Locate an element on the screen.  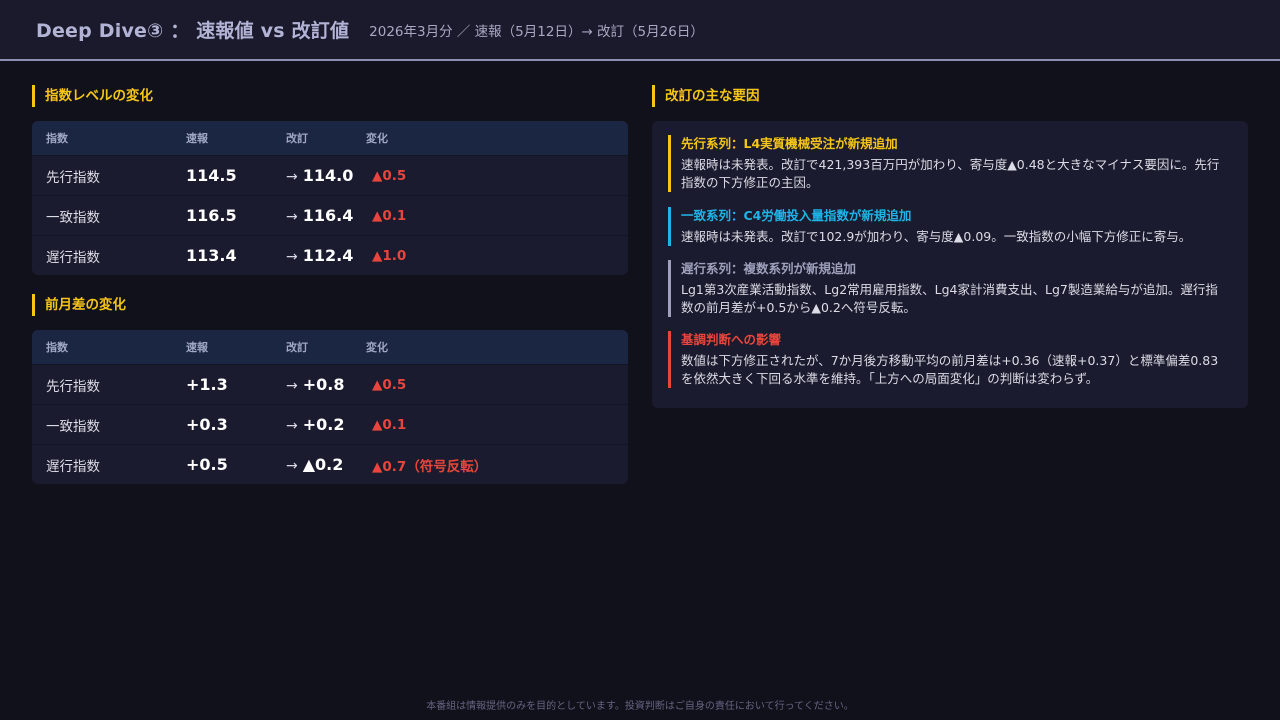
revised-value: 114.0 is located at coordinates (328, 175).